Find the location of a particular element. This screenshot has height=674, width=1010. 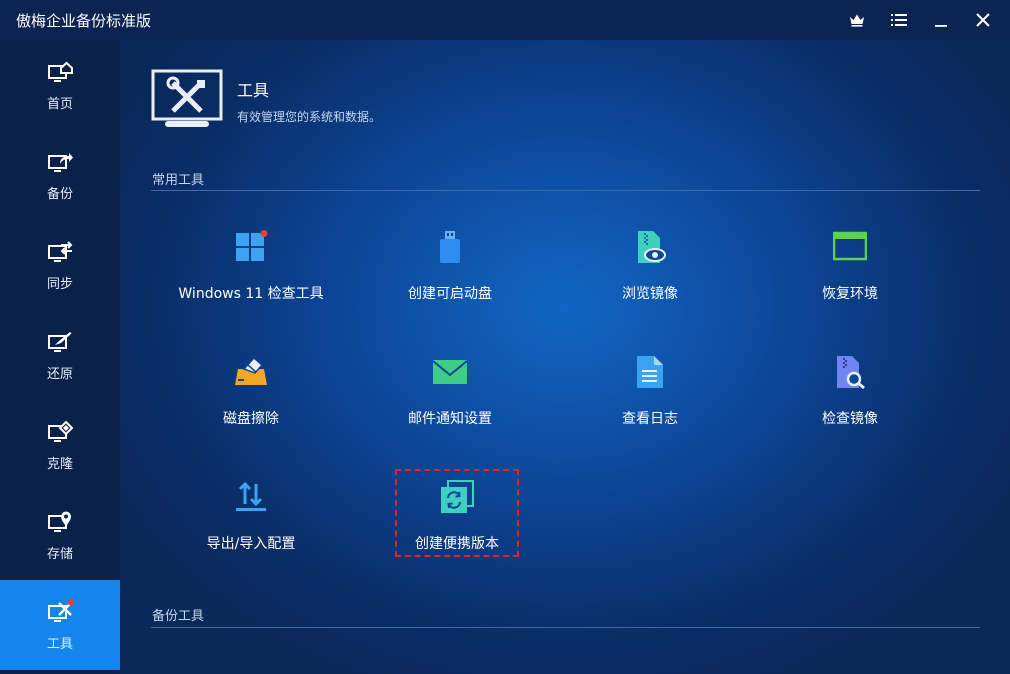

tool-label: 查看日志 is located at coordinates (650, 419).